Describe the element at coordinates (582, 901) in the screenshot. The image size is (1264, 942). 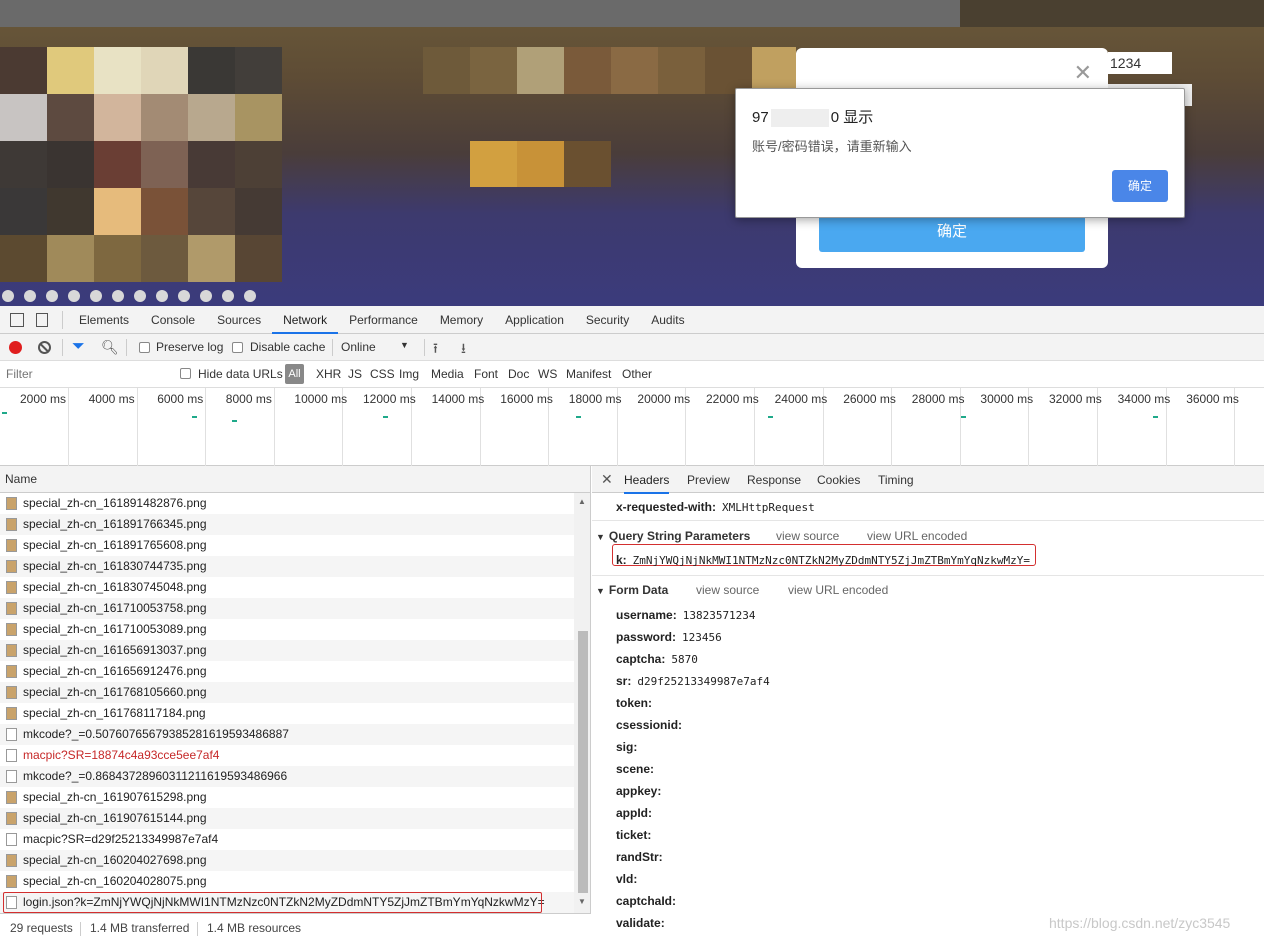
I see `scroll-down-icon: ▼` at that location.